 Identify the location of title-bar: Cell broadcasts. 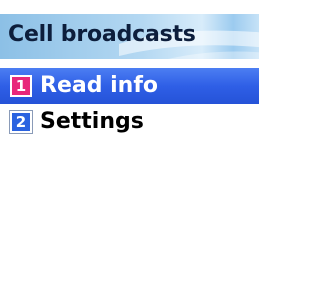
(129, 36).